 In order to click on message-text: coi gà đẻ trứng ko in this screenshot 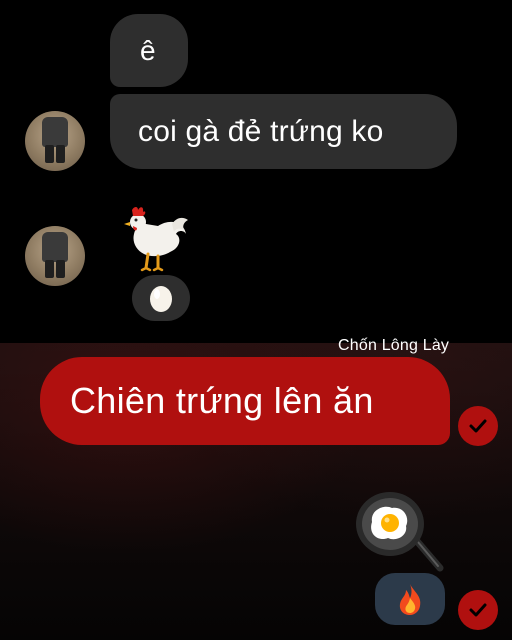, I will do `click(261, 131)`.